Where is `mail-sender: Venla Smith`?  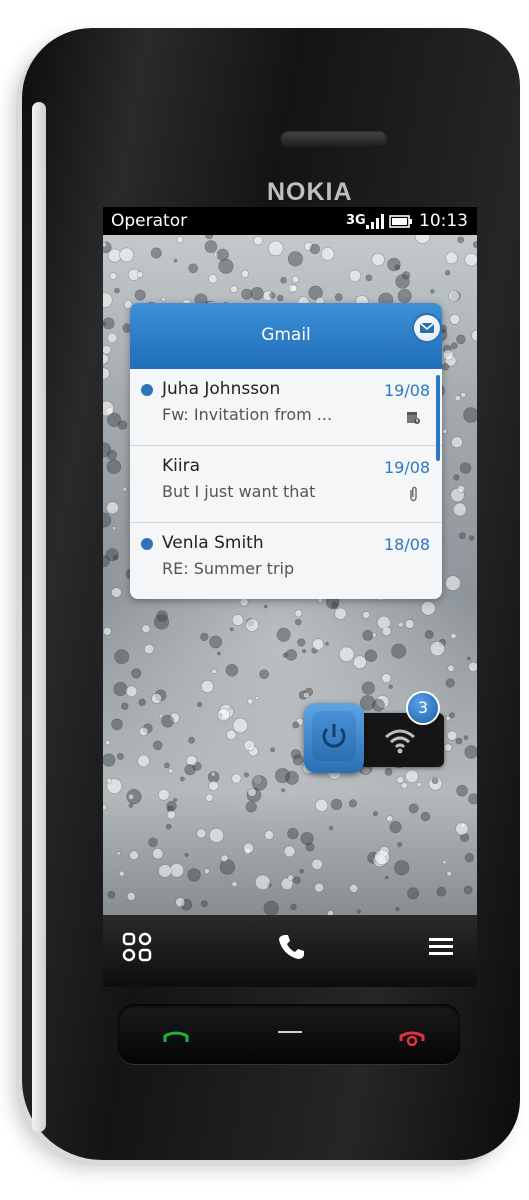 mail-sender: Venla Smith is located at coordinates (213, 543).